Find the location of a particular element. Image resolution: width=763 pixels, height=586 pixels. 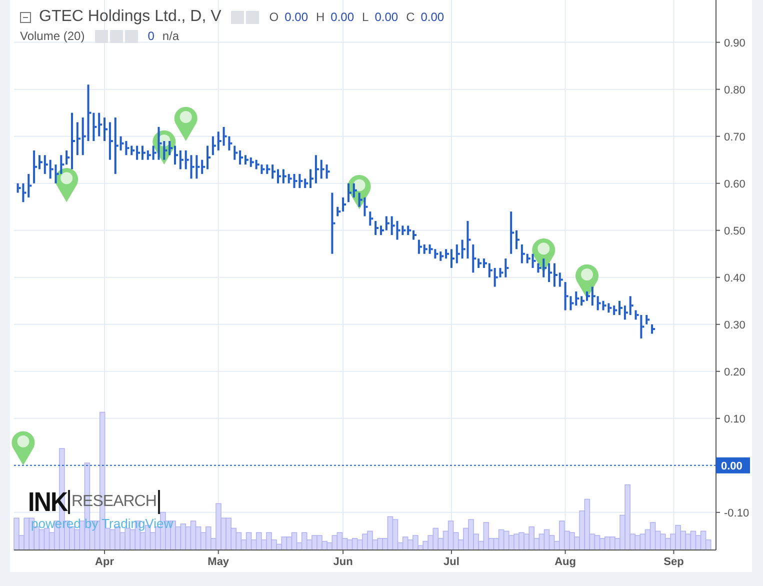

indicator-value: 0 is located at coordinates (151, 36).